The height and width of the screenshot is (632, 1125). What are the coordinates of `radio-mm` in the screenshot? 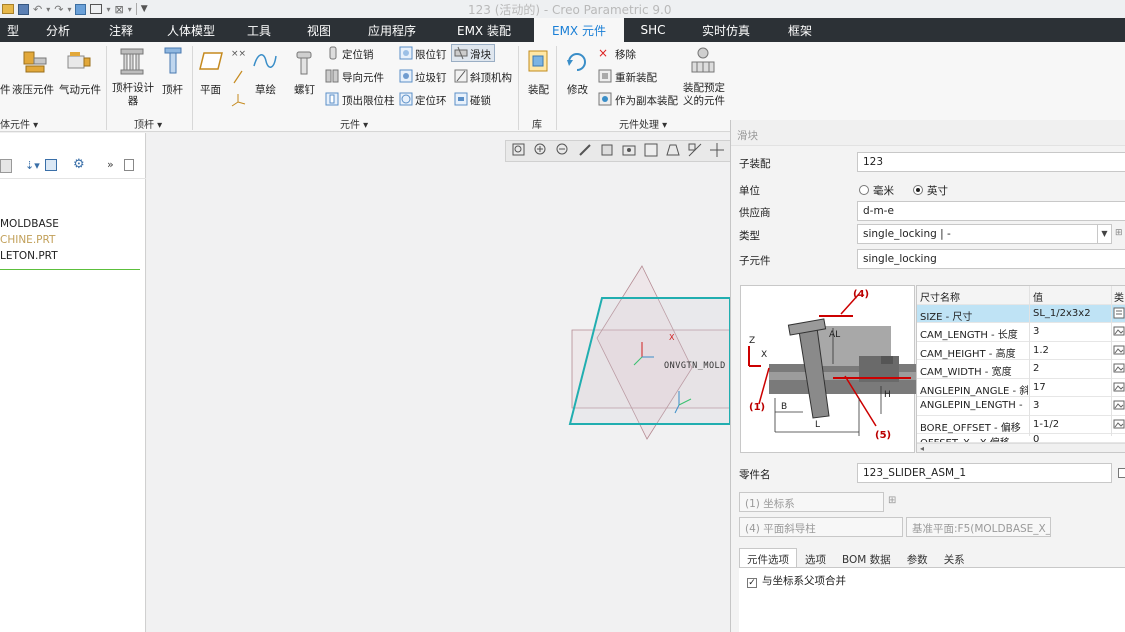 It's located at (864, 190).